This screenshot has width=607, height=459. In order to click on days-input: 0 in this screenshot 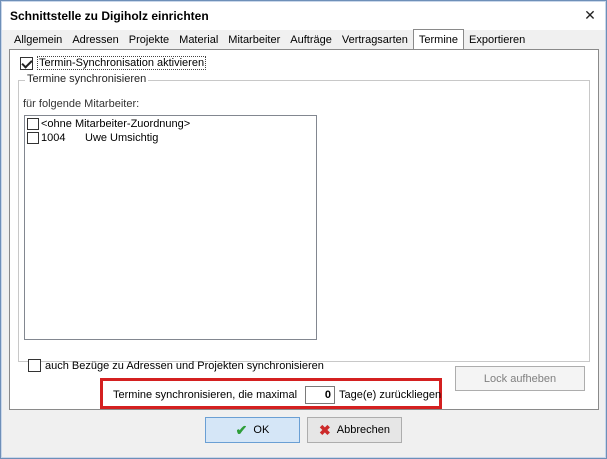, I will do `click(320, 395)`.